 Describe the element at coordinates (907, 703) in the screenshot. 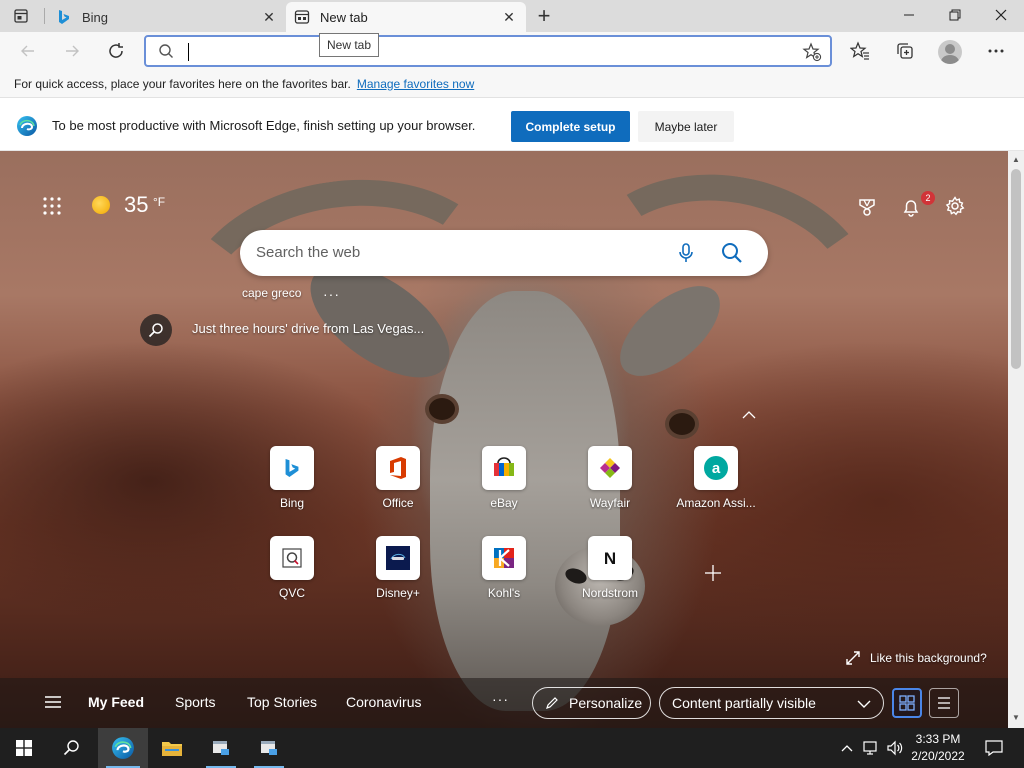

I see `grid-view-button` at that location.